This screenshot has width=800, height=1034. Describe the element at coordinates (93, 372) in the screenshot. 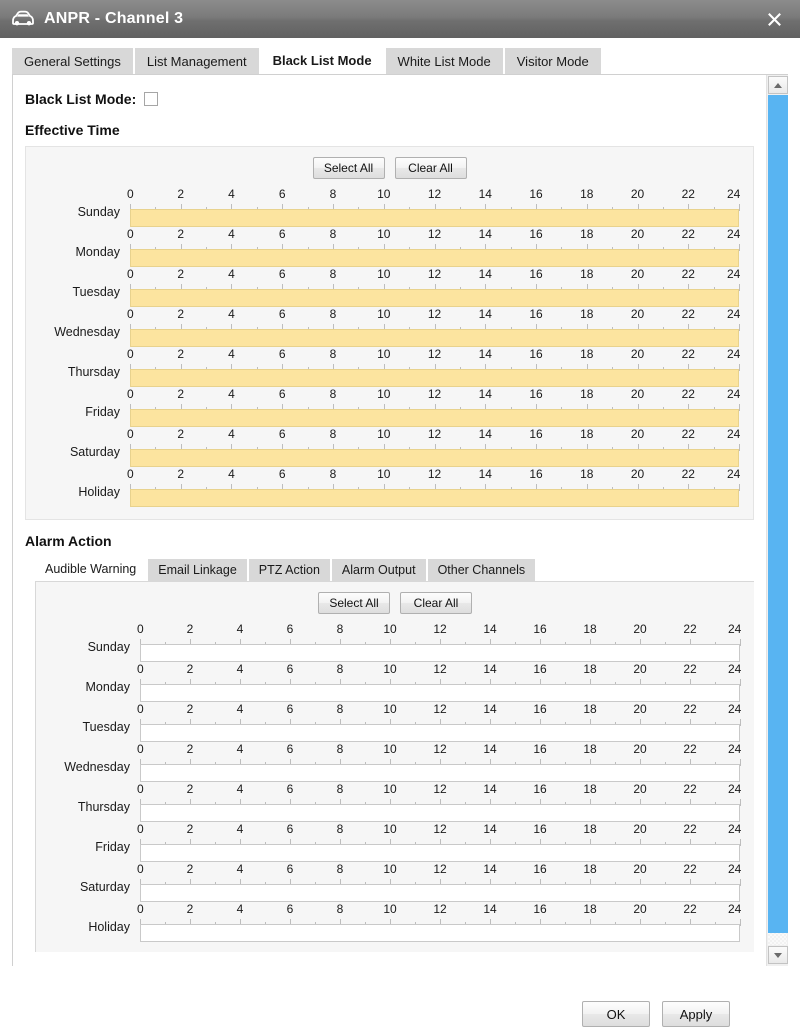

I see `timeline-day-label: Thursday` at that location.